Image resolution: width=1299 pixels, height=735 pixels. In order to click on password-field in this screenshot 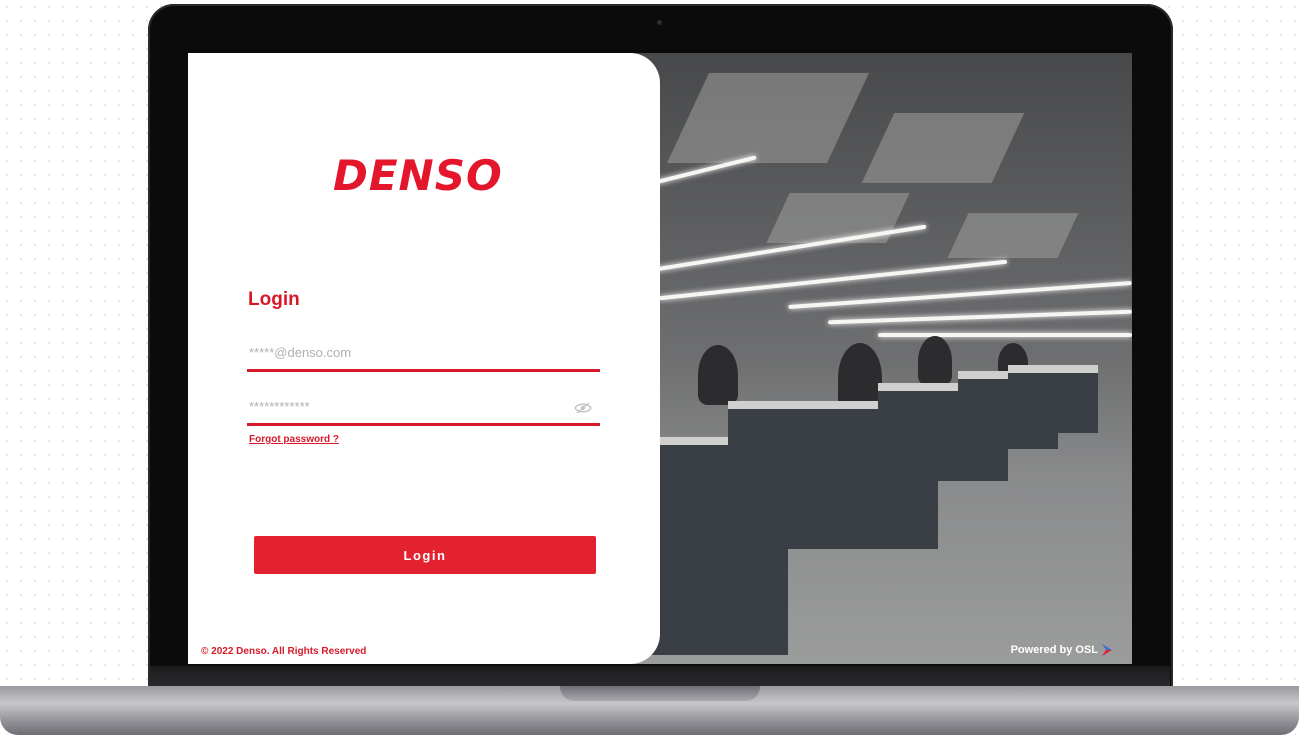, I will do `click(423, 411)`.